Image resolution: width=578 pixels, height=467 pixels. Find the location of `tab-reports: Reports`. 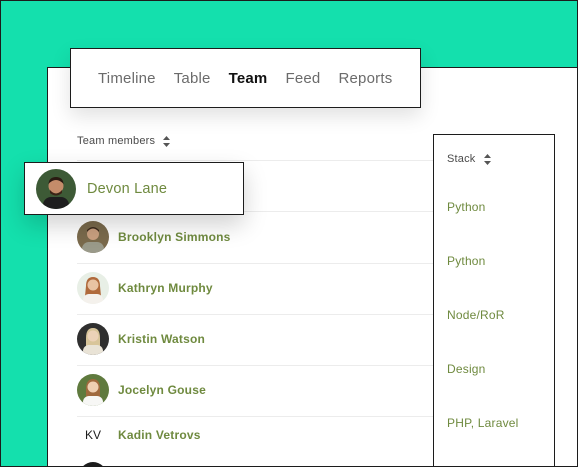

tab-reports: Reports is located at coordinates (365, 78).